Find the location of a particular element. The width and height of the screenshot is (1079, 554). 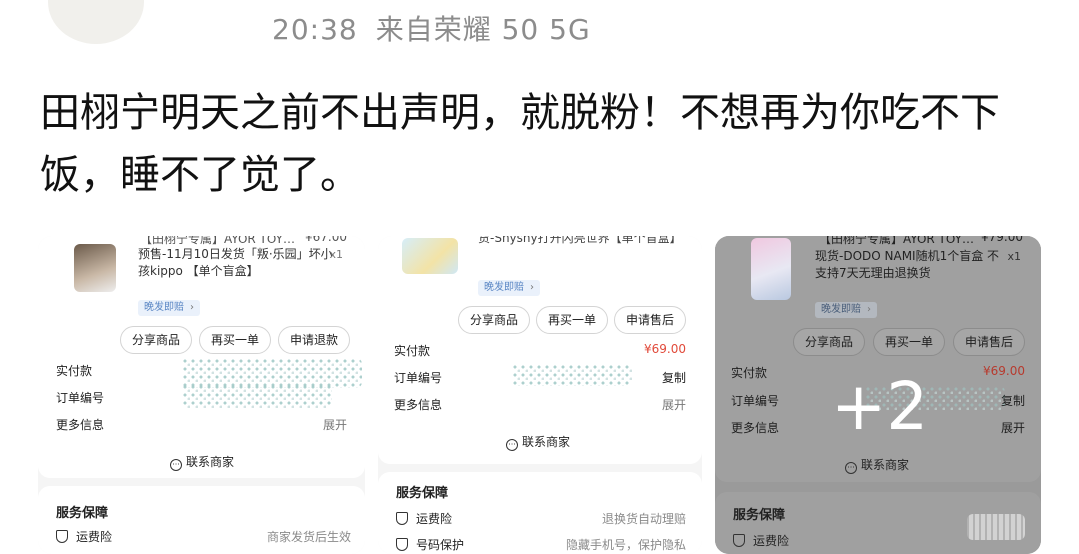

product-description: 预售-11月10日发货「叛·乐园」坏小孩kippo 【单个盲盒】 is located at coordinates (235, 262).